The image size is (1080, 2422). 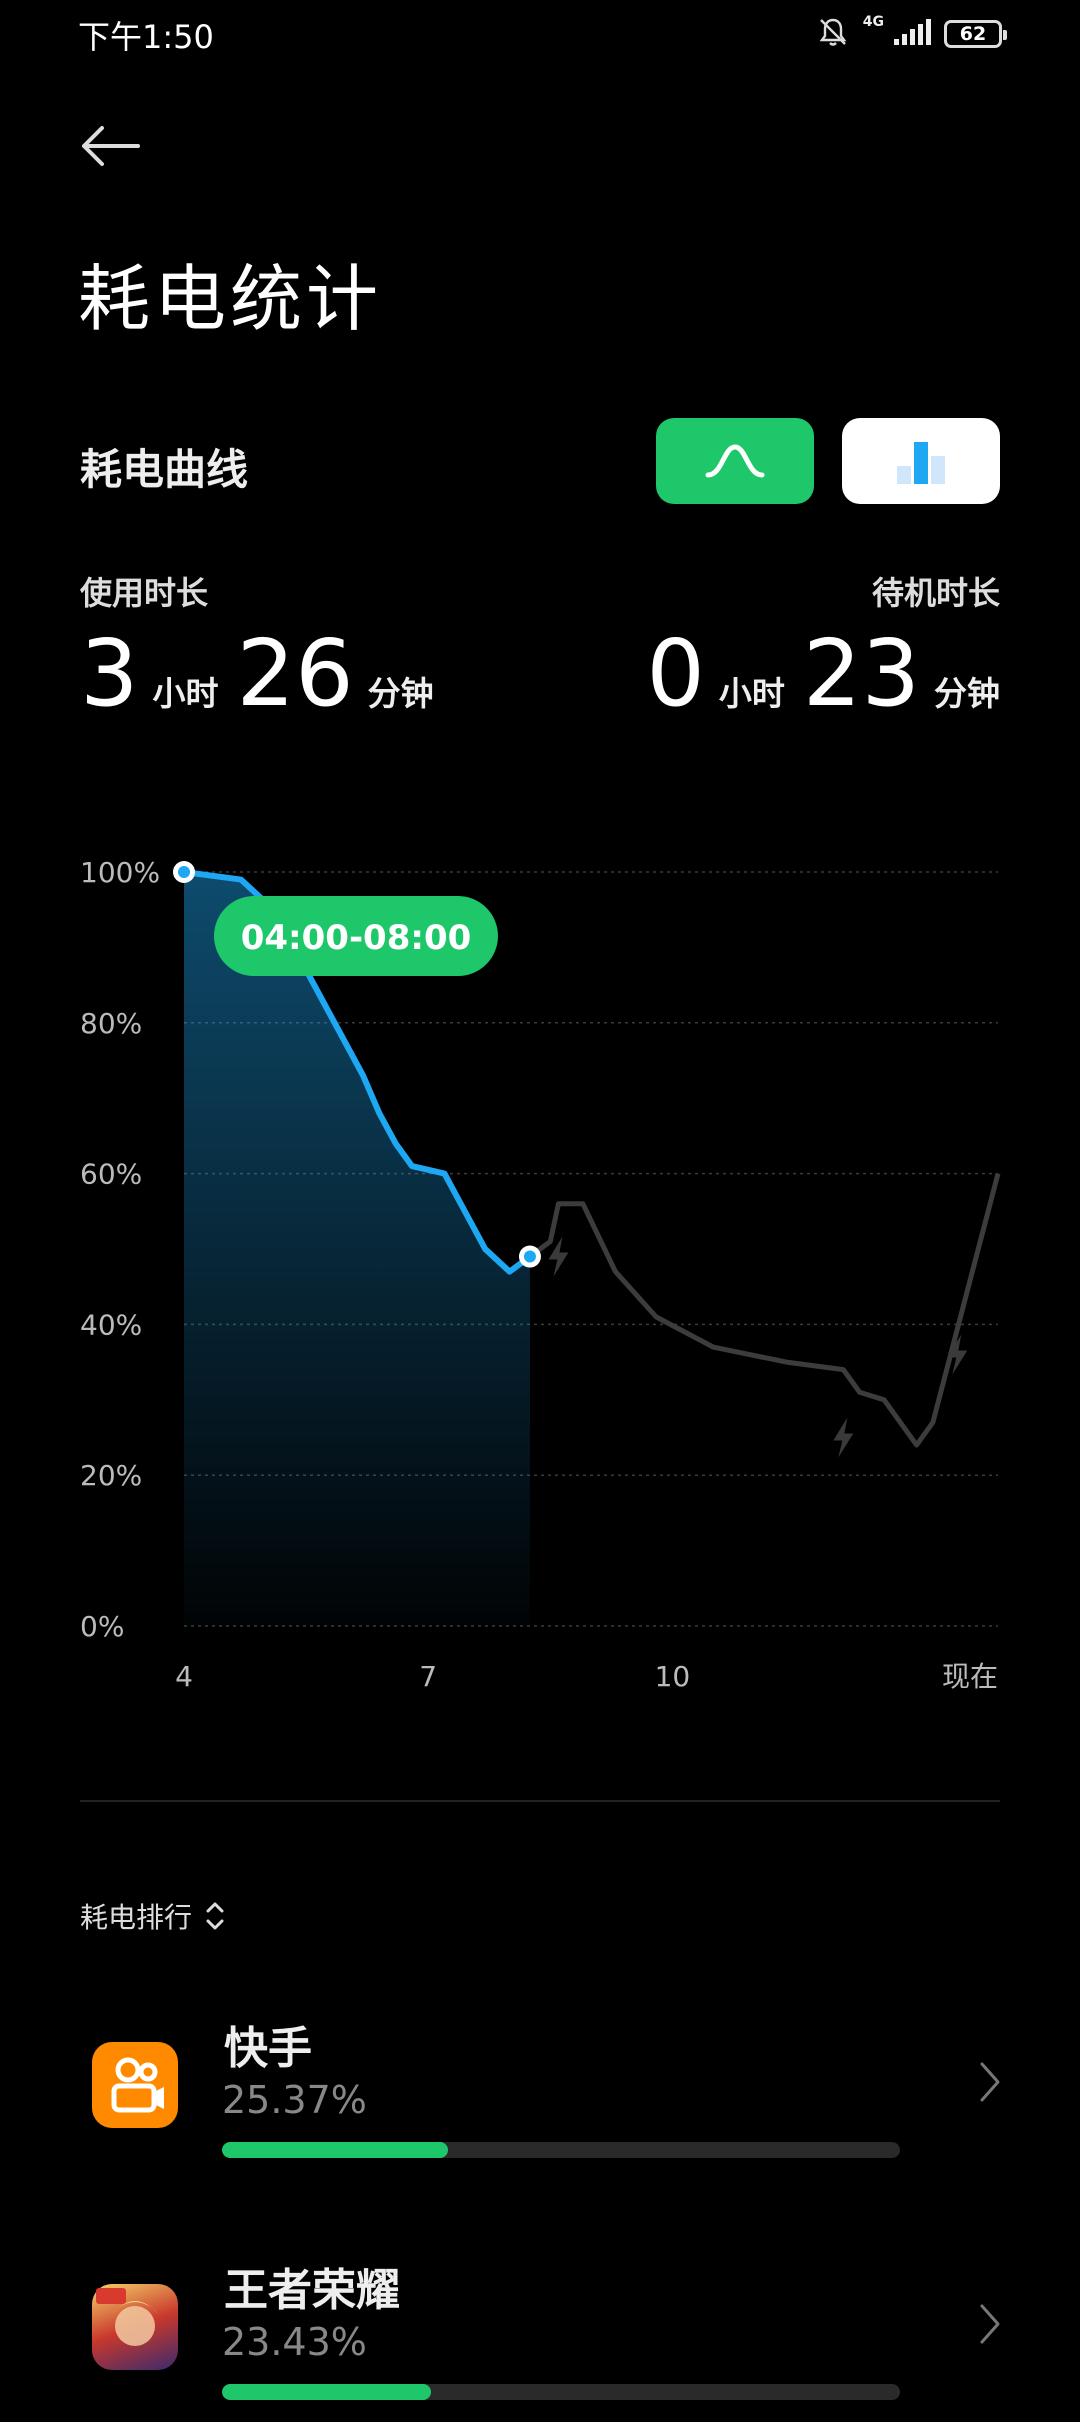 I want to click on app-percent: 25.37%, so click(x=294, y=2100).